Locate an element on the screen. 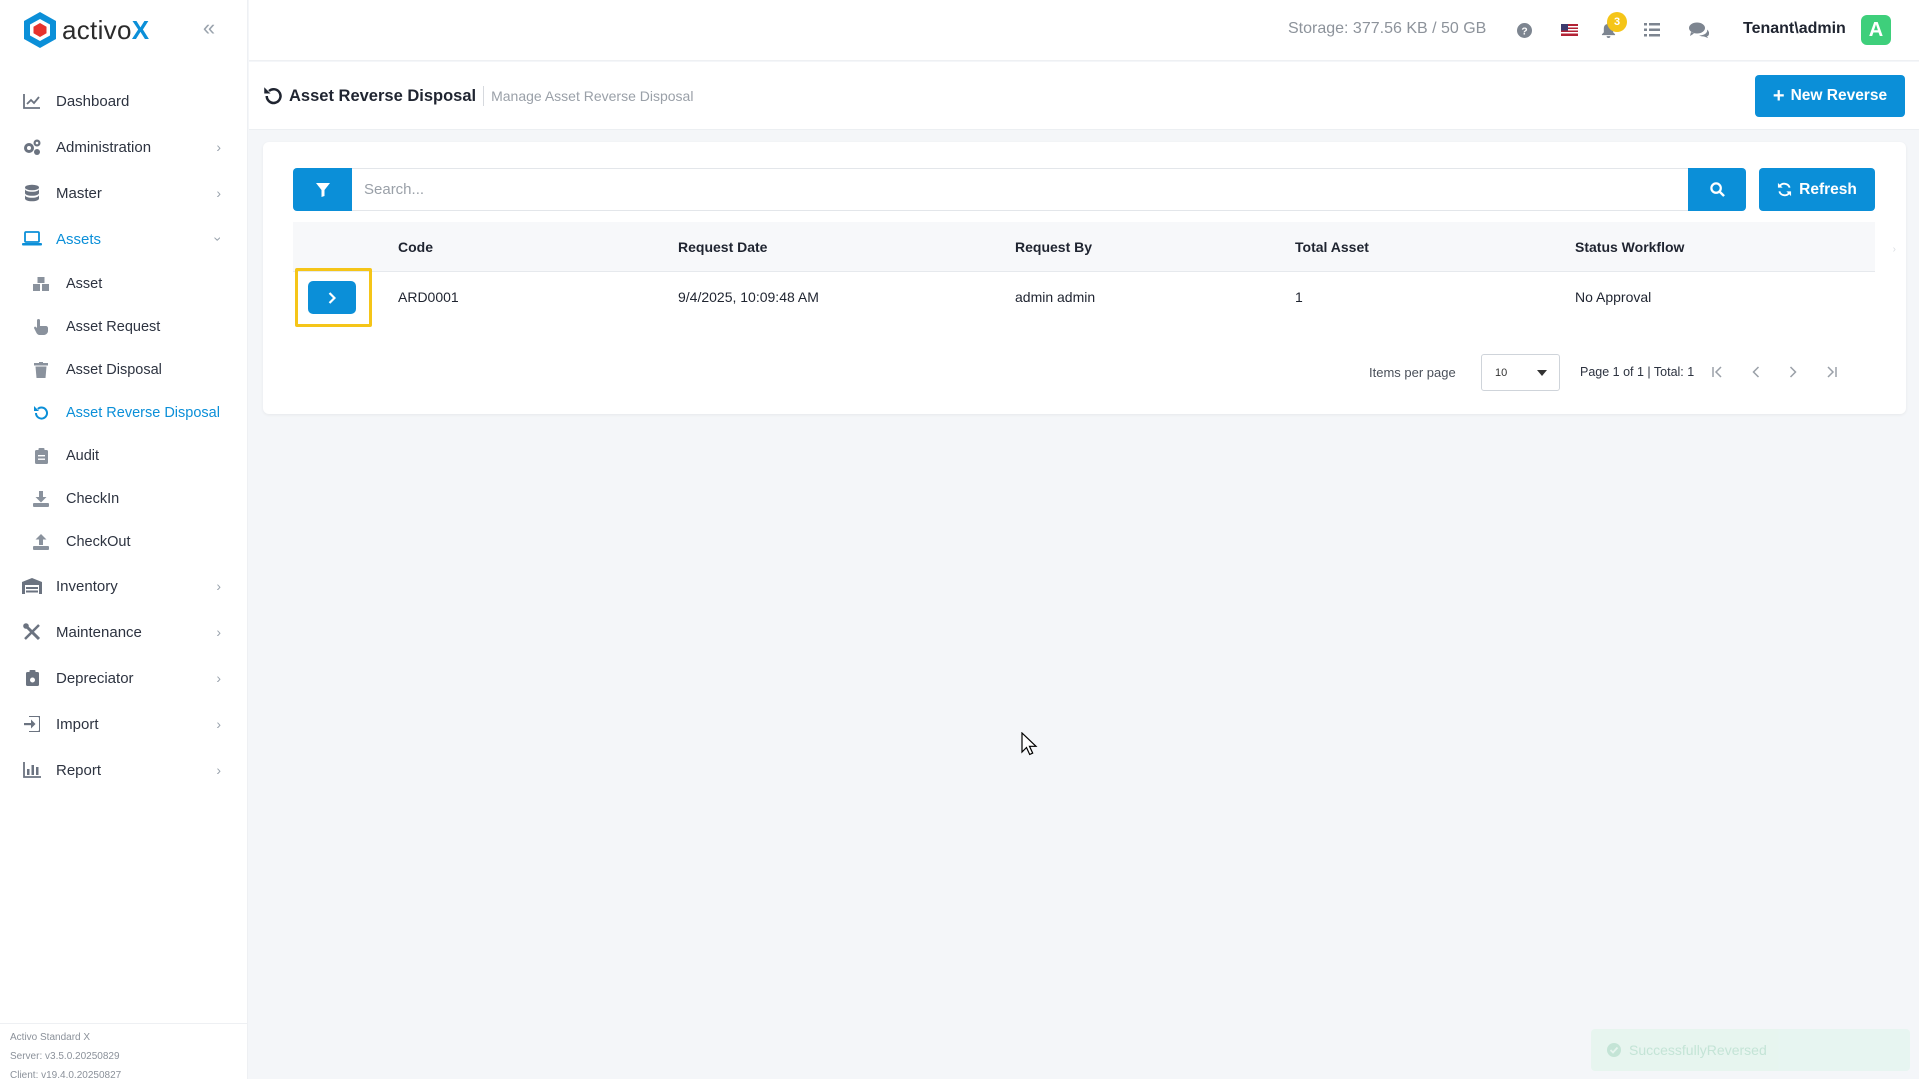 The height and width of the screenshot is (1079, 1919). sidebar-subitem-asset: Asset is located at coordinates (123, 283).